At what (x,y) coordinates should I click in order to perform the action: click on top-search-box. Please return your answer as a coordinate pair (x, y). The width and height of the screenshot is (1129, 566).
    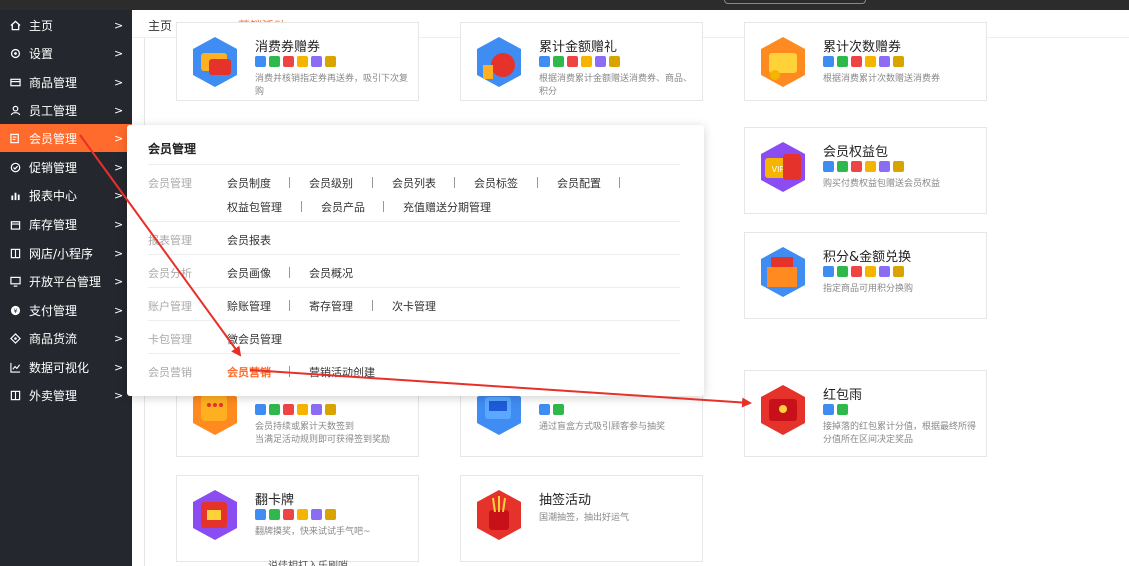
    Looking at the image, I should click on (795, 2).